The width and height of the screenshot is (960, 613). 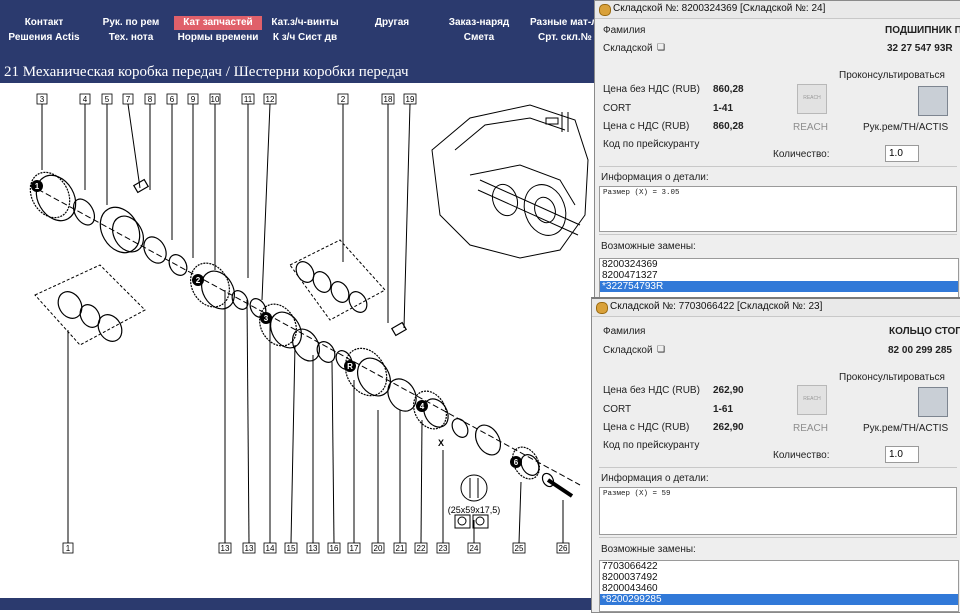 I want to click on nav-parts-catalog: Кат запчастей, so click(x=218, y=23).